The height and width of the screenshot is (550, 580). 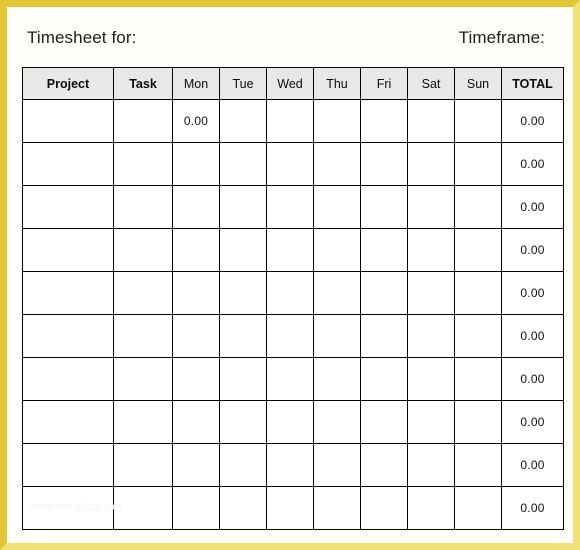 What do you see at coordinates (196, 121) in the screenshot?
I see `cell-mon: 0.00` at bounding box center [196, 121].